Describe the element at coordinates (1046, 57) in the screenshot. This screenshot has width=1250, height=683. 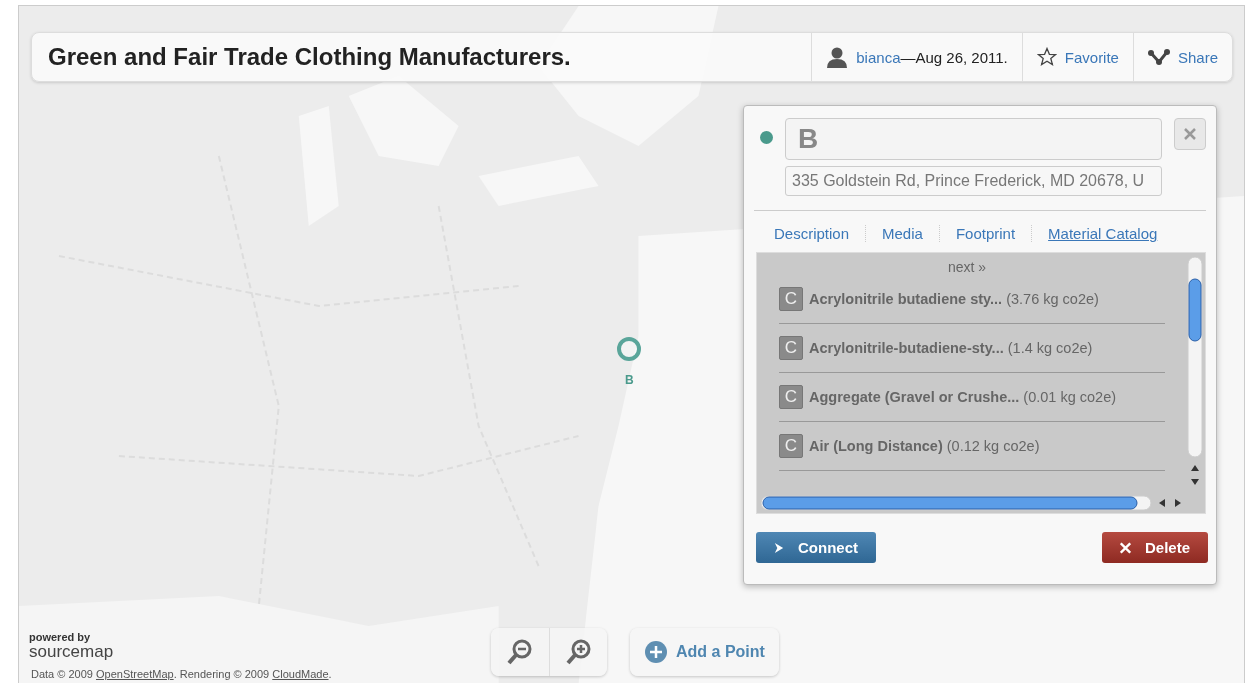
I see `star-icon` at that location.